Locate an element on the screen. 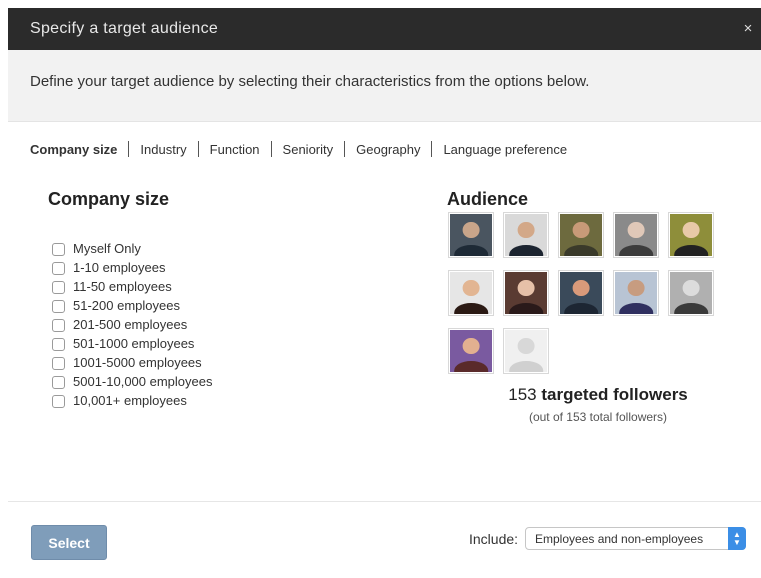  option-10001-plus: 10,001+ employees is located at coordinates (132, 400).